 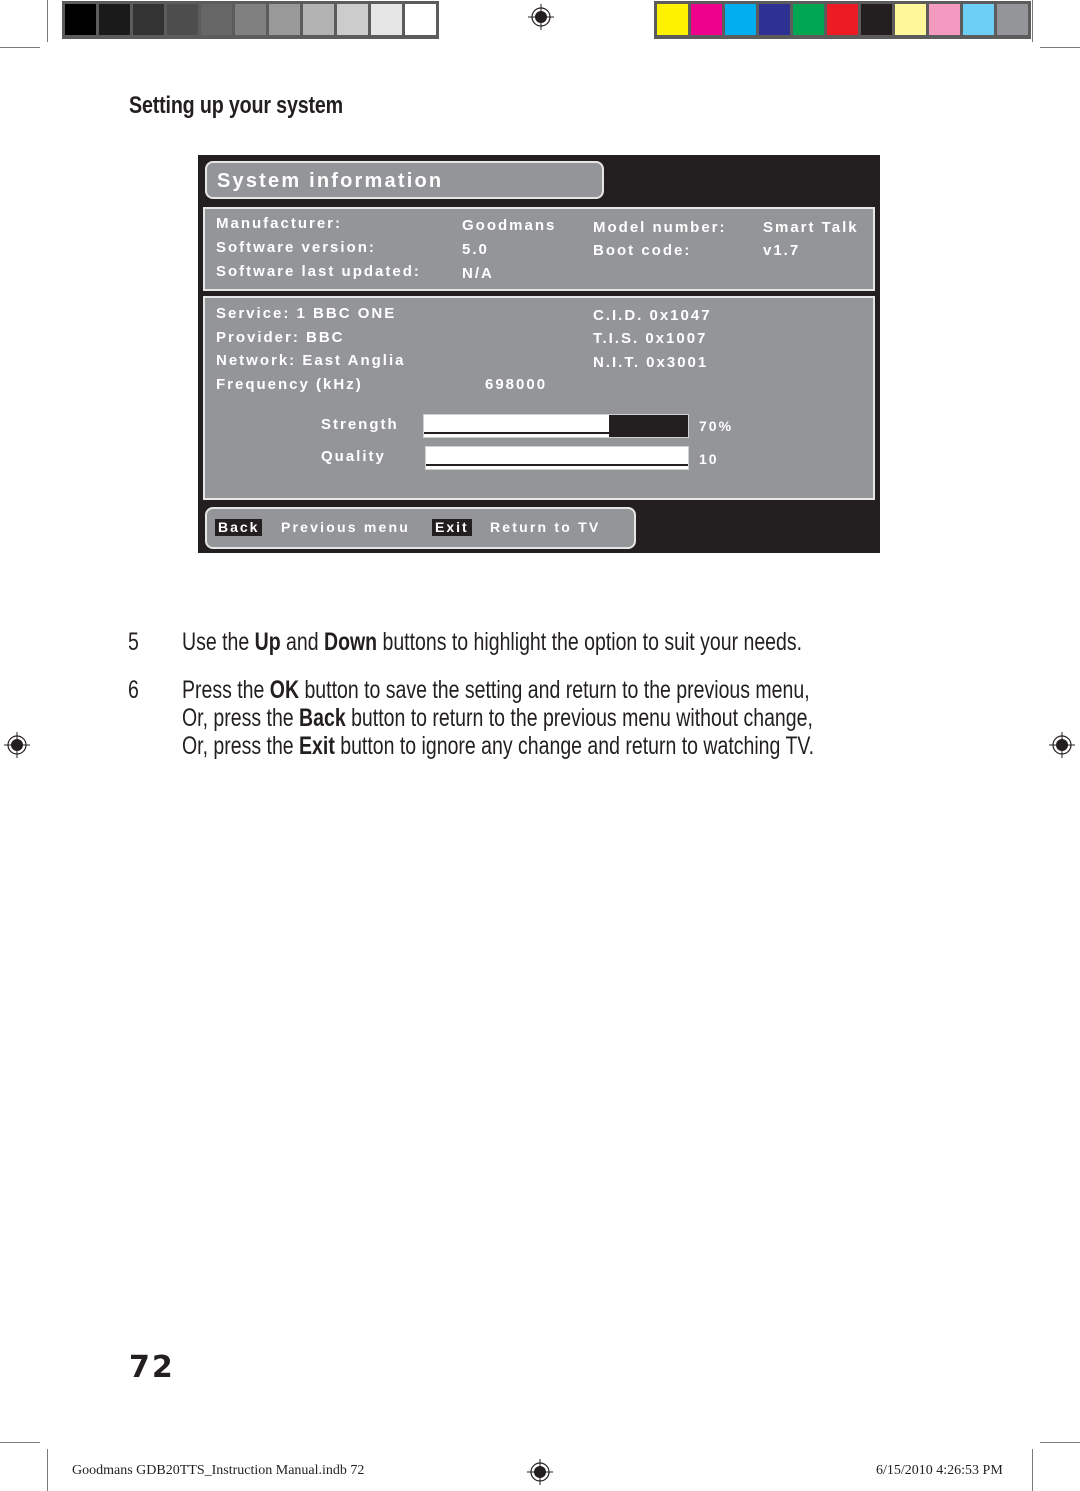 I want to click on quality-meter-baseline, so click(x=557, y=465).